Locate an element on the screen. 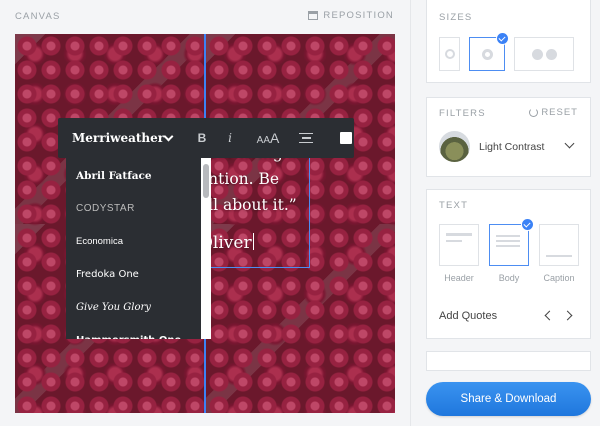 Image resolution: width=600 pixels, height=426 pixels. layout-option-body is located at coordinates (511, 242).